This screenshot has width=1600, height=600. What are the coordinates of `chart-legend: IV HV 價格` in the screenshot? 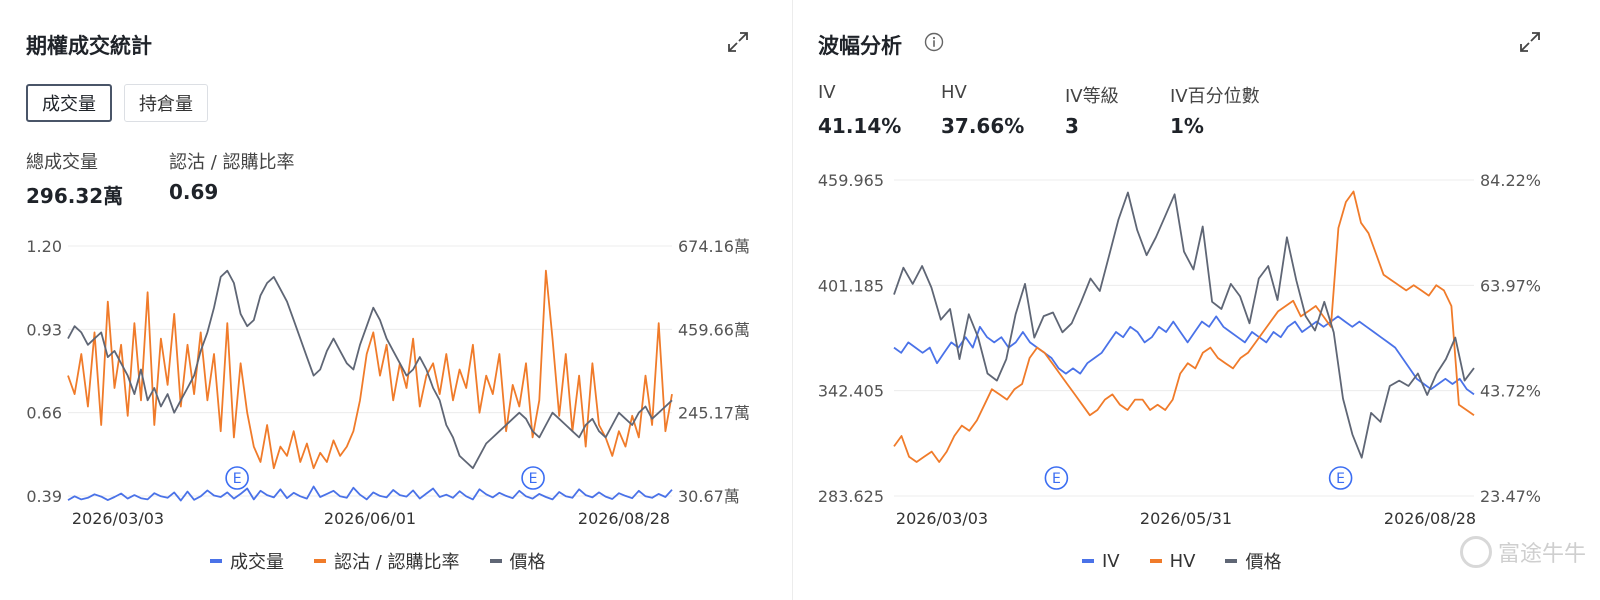 It's located at (1181, 561).